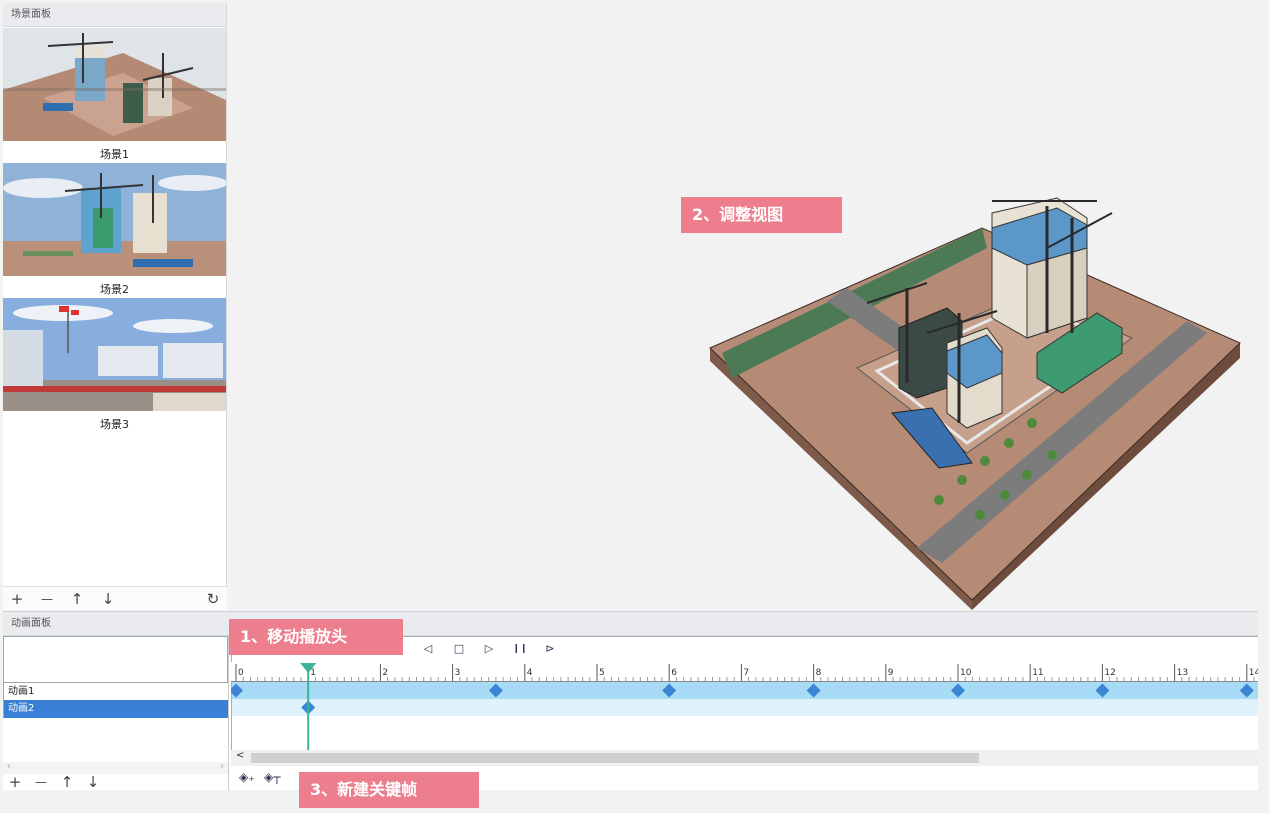 This screenshot has width=1269, height=813. What do you see at coordinates (41, 782) in the screenshot?
I see `remove-animation-button: —` at bounding box center [41, 782].